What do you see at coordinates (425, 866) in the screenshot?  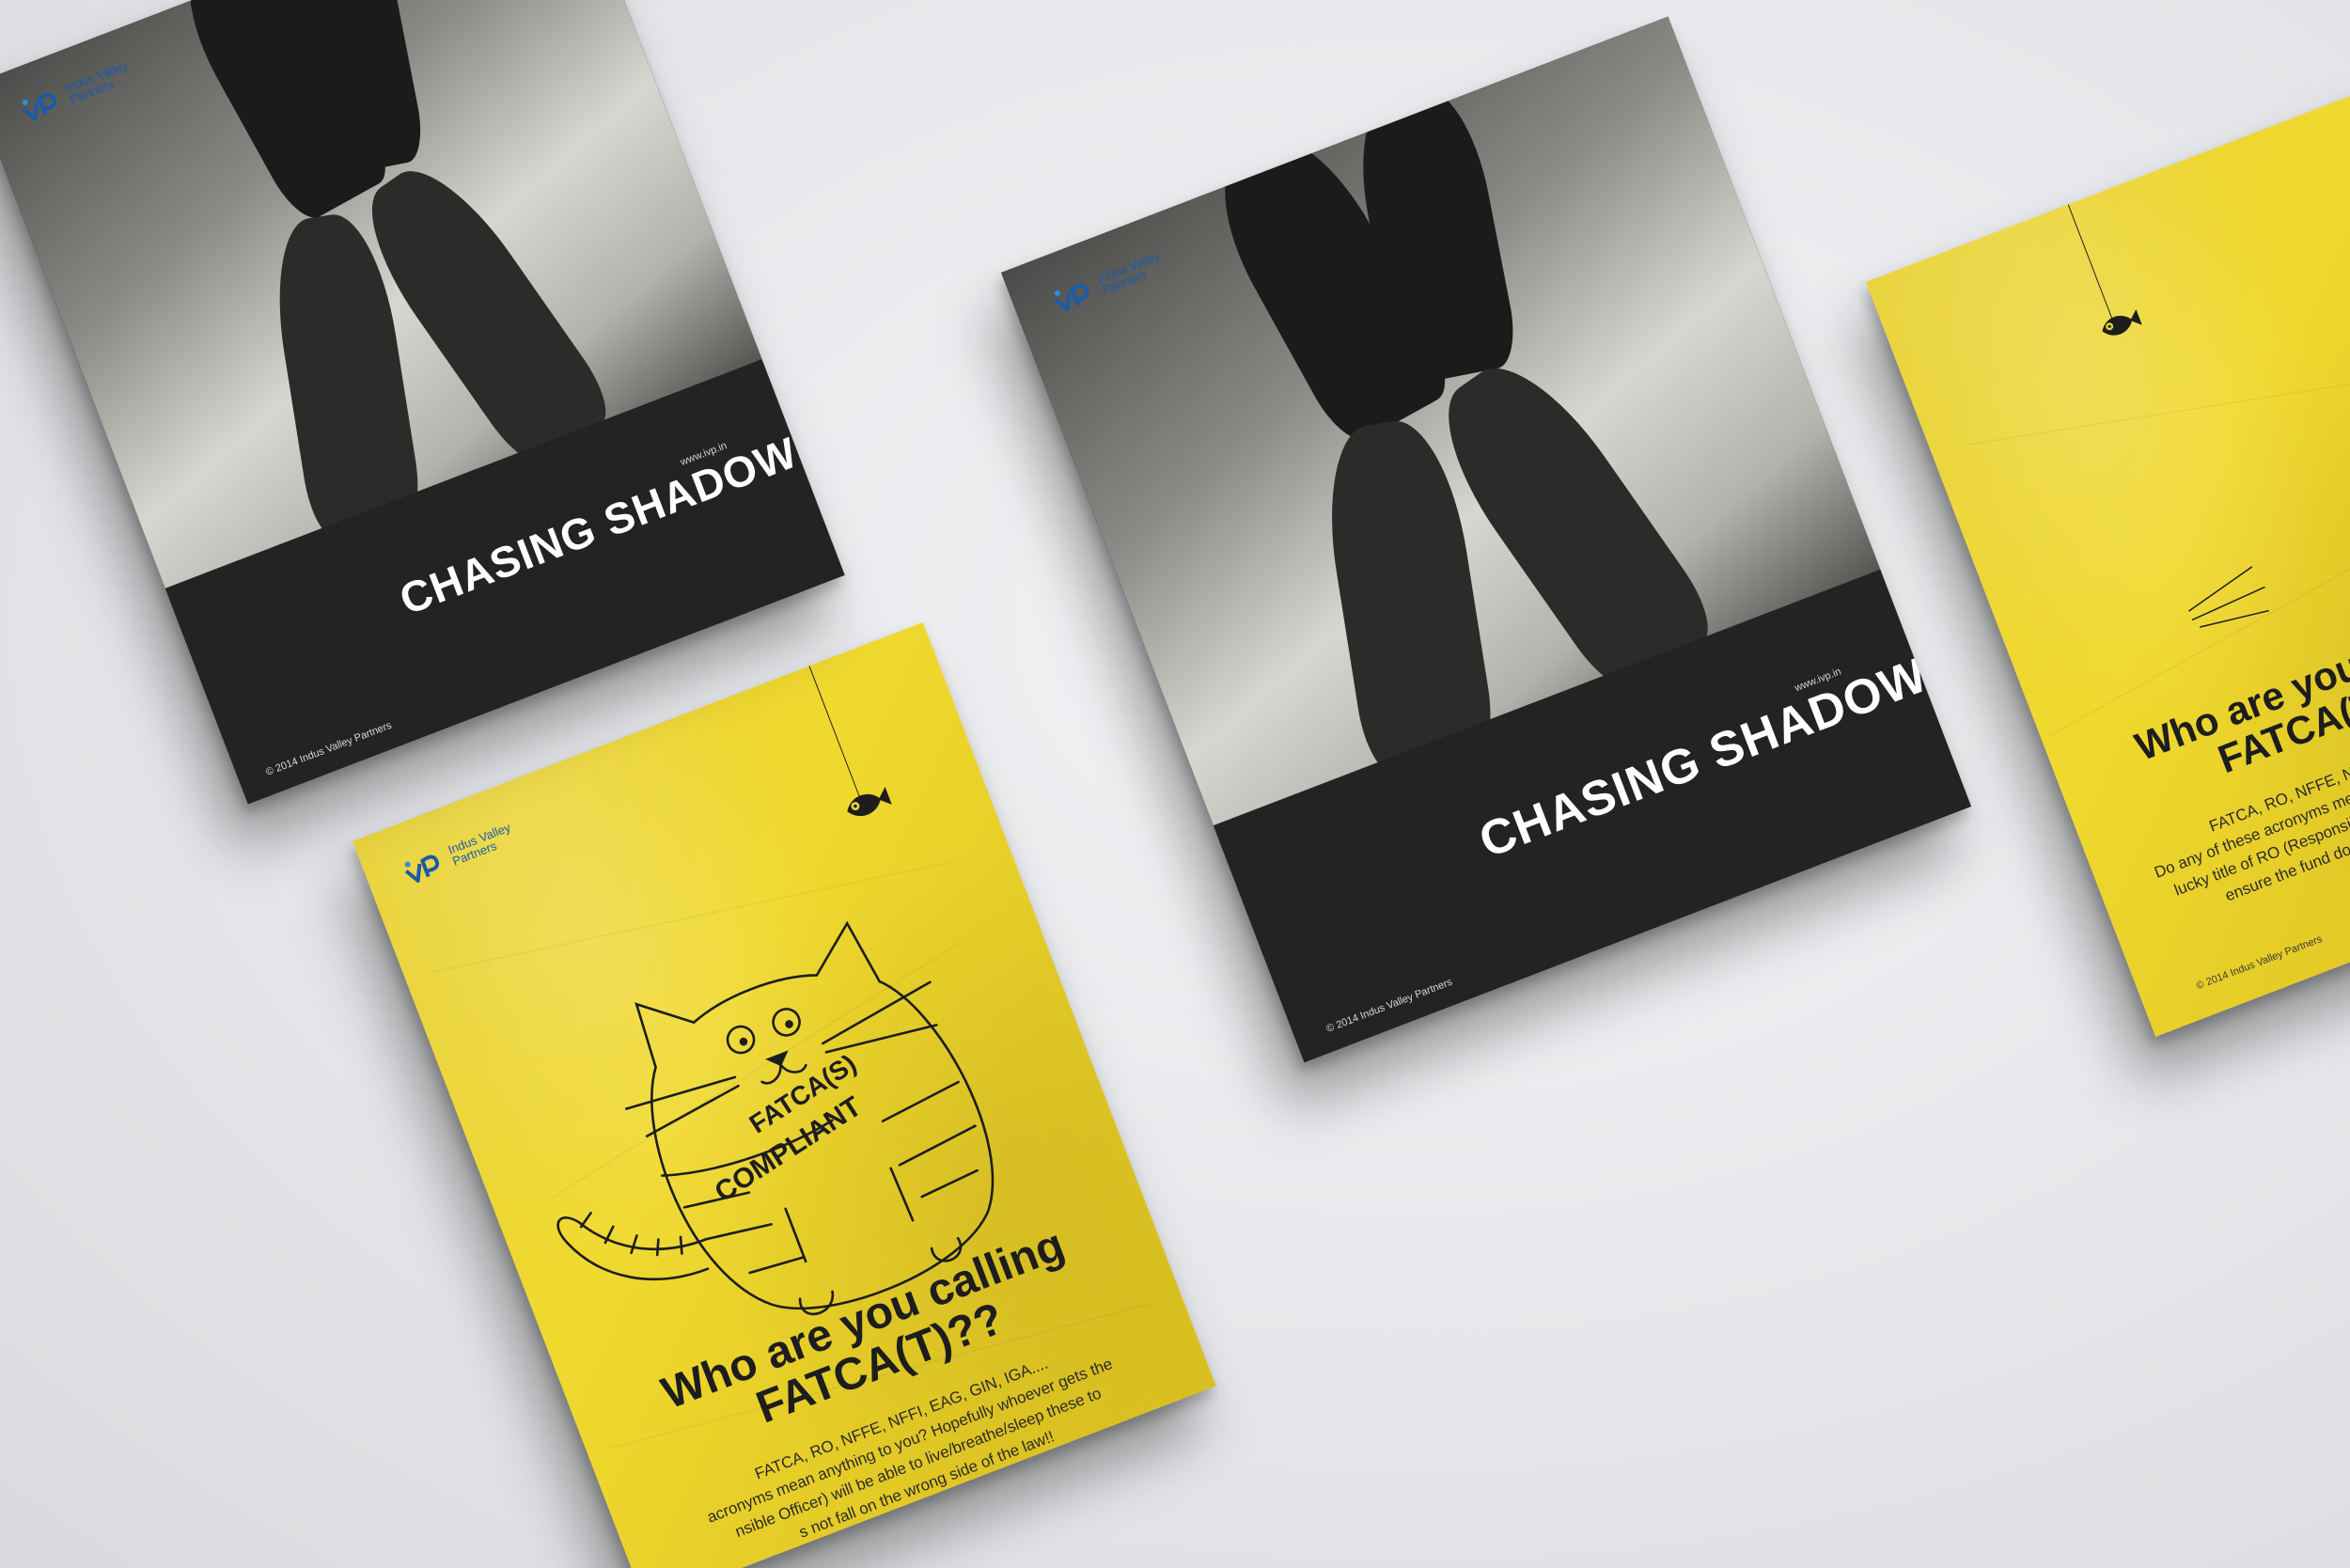 I see `ivp-logo-icon` at bounding box center [425, 866].